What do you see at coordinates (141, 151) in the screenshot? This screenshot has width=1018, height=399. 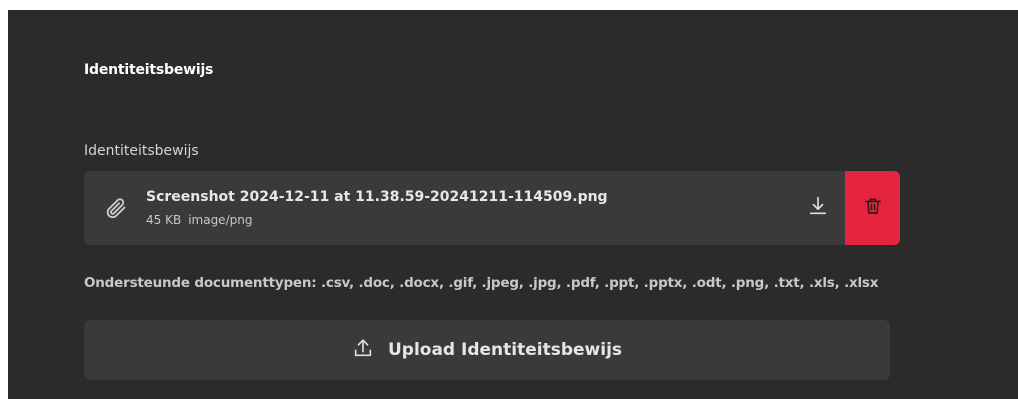 I see `field-label: Identiteitsbewijs` at bounding box center [141, 151].